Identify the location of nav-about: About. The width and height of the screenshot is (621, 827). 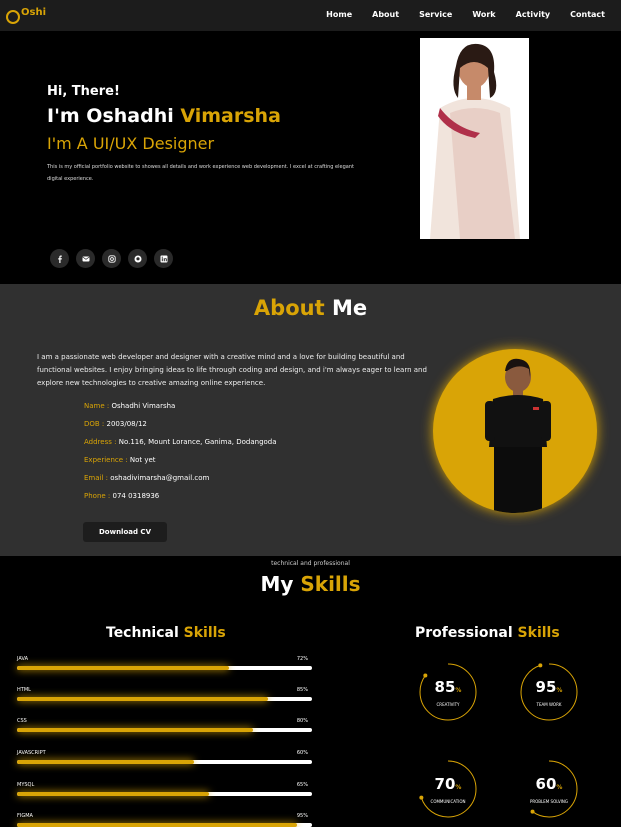
(385, 14).